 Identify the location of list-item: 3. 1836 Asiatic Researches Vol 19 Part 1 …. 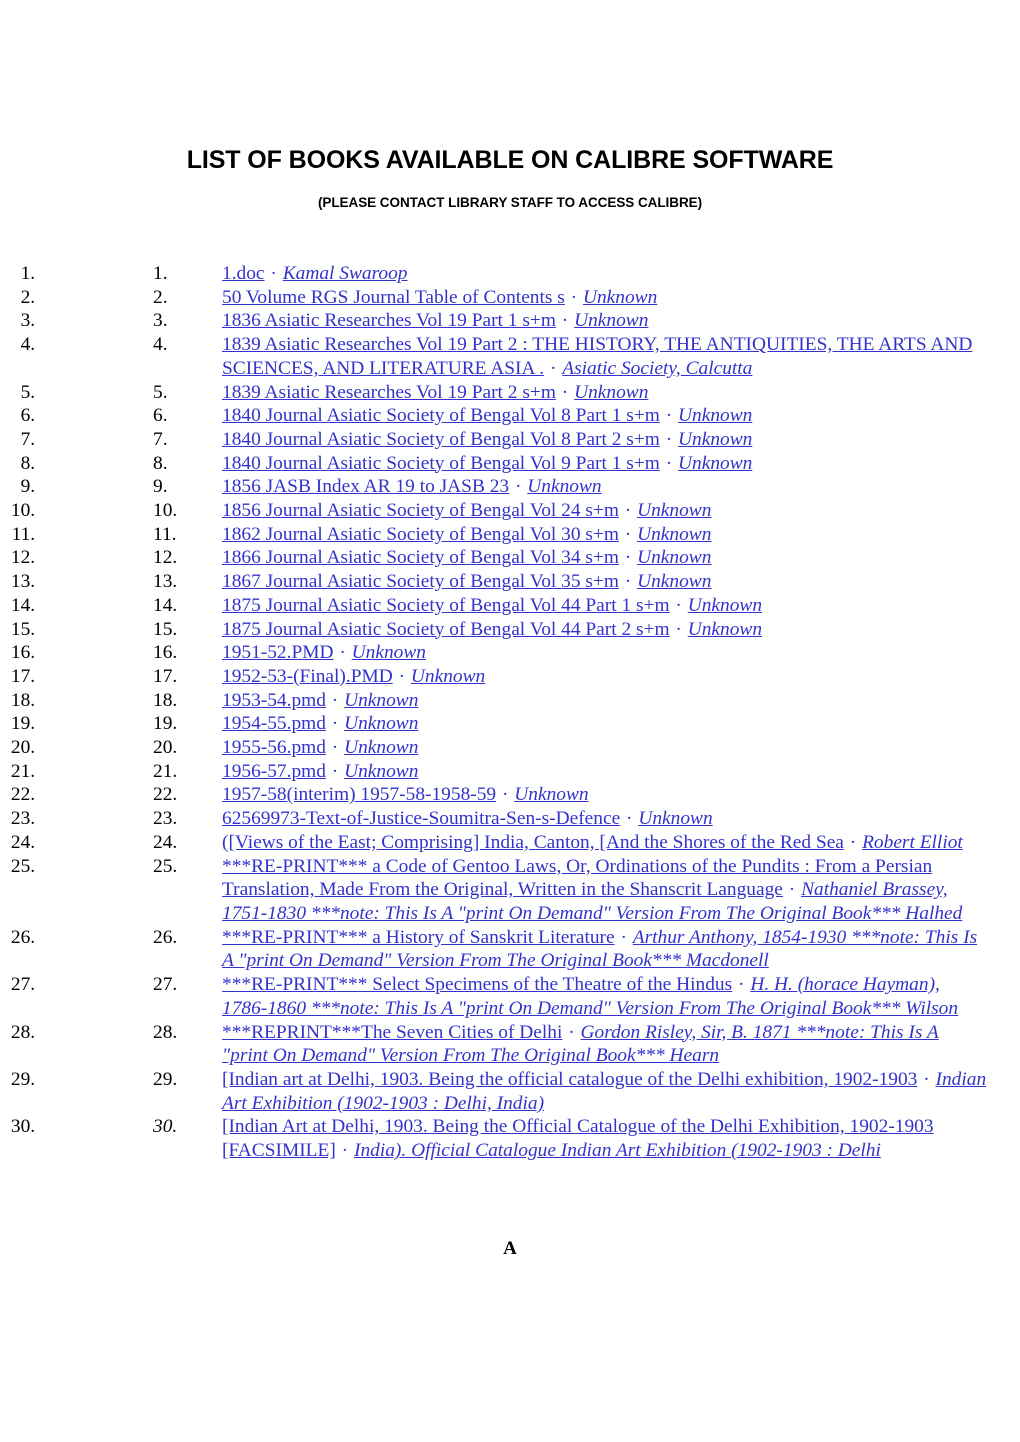
(530, 321).